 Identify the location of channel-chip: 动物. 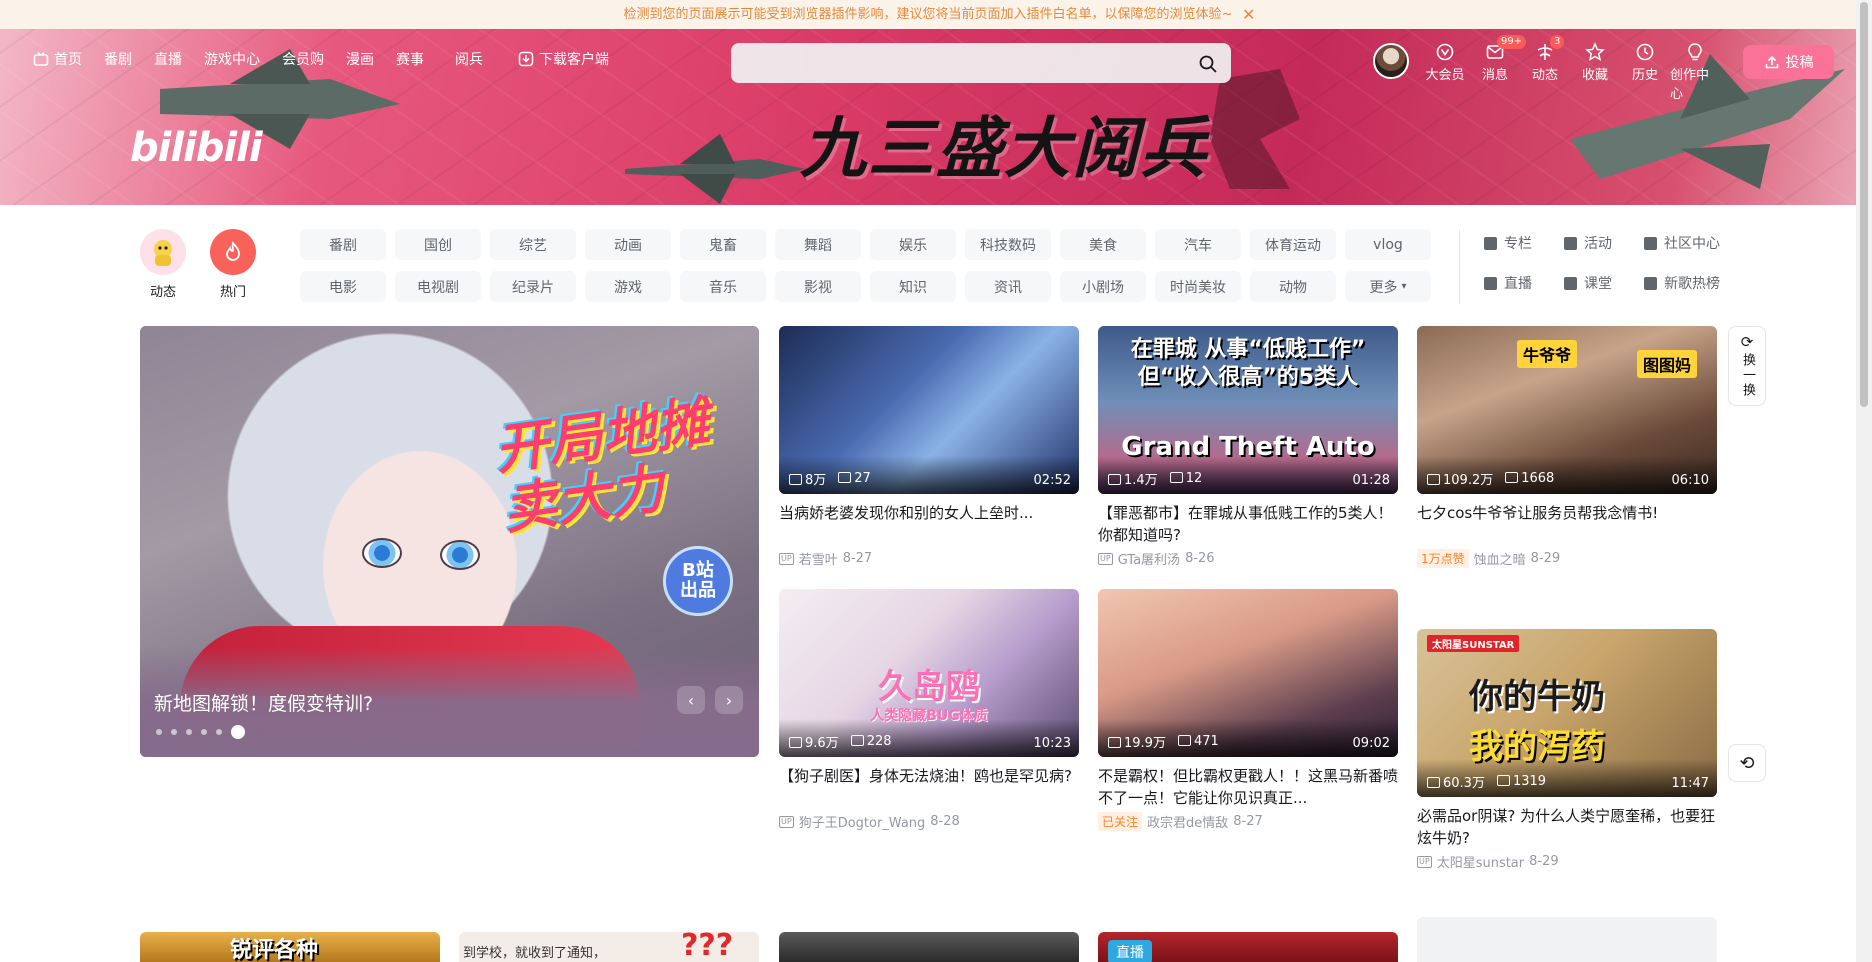
(1293, 286).